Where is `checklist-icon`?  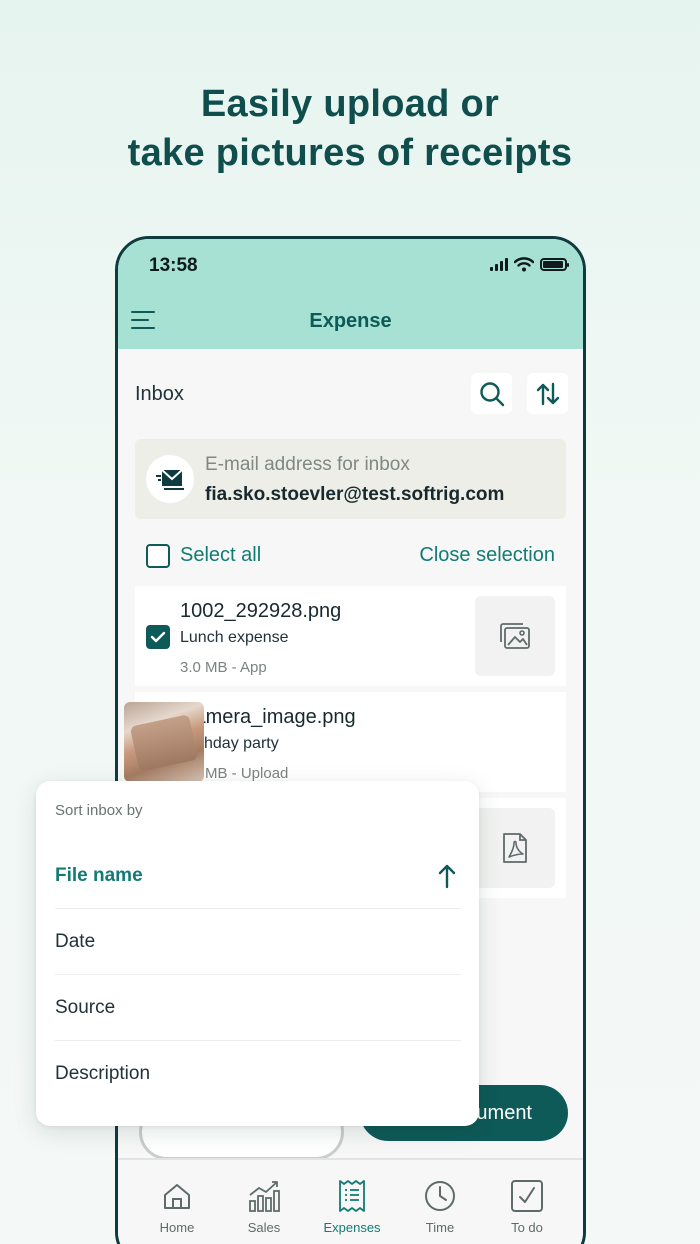
checklist-icon is located at coordinates (527, 1196).